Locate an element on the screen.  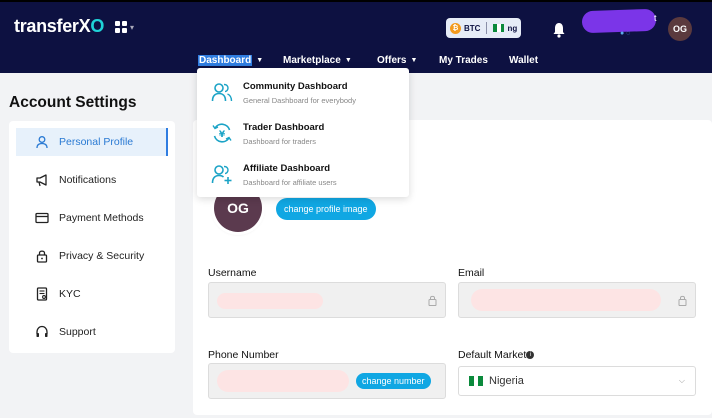
change-number-button: change number is located at coordinates (393, 381).